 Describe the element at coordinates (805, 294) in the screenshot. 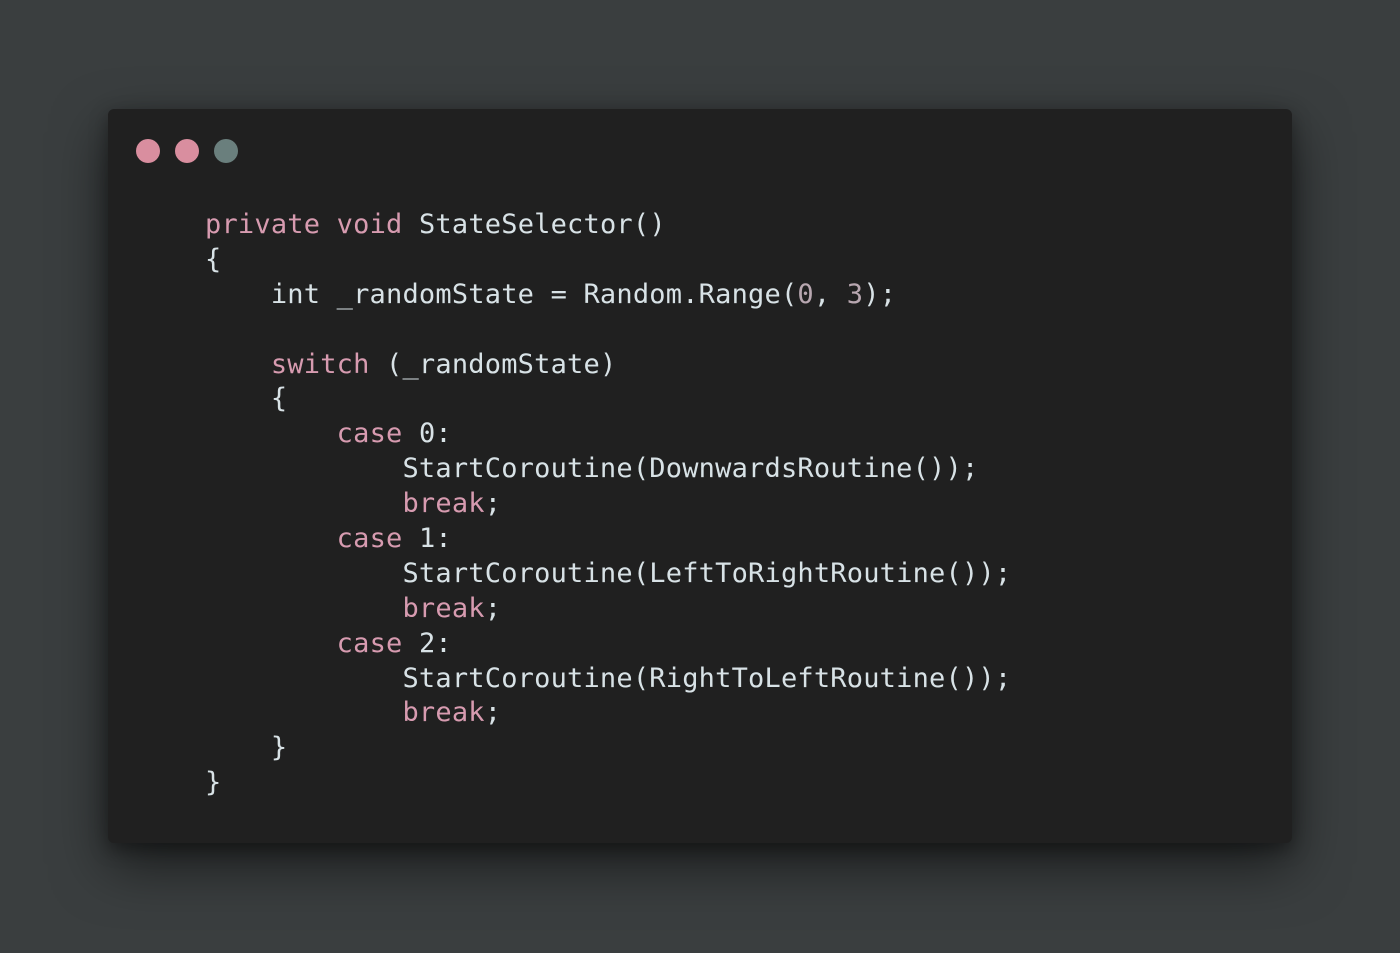

I see `code-number: 0` at that location.